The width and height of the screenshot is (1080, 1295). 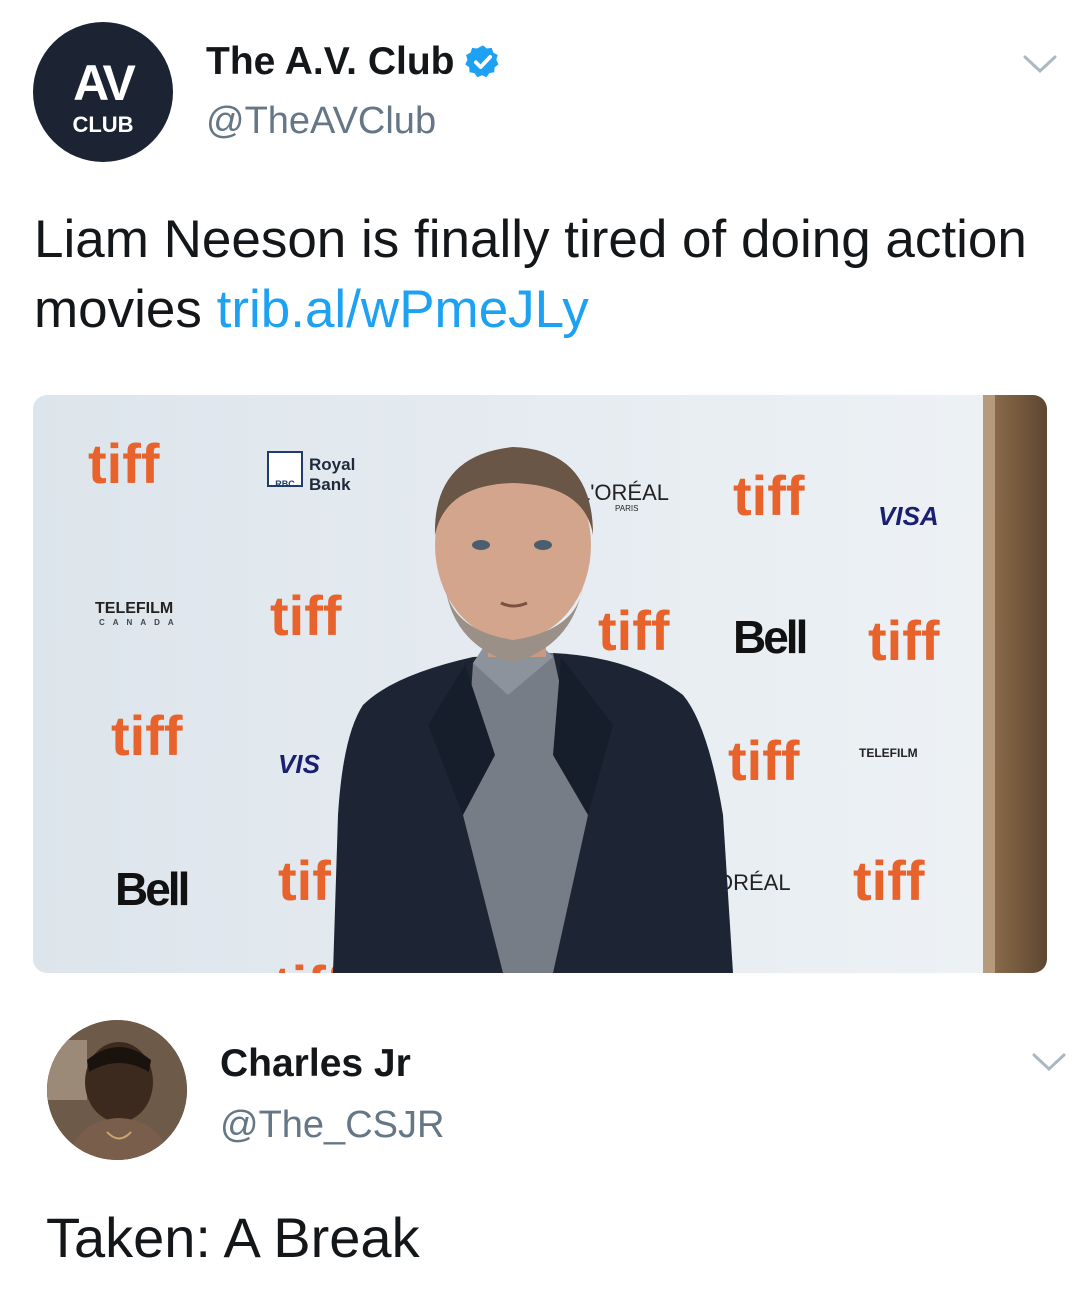 I want to click on reply-author-handle: @The_CSJR, so click(x=332, y=1125).